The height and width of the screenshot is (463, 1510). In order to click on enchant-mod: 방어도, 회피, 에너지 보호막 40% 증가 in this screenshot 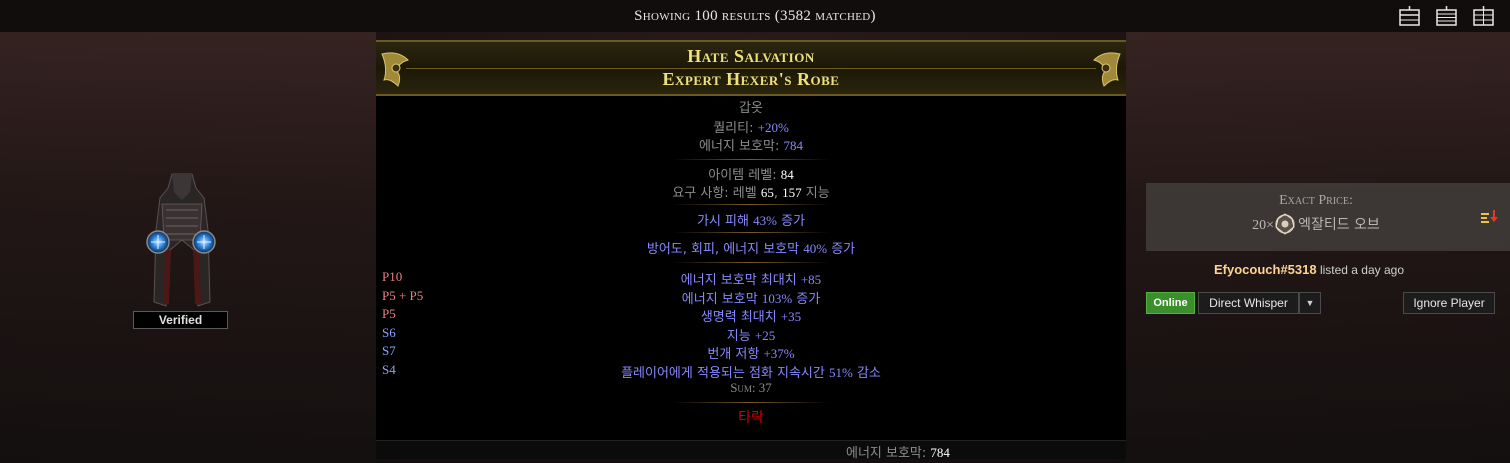, I will do `click(751, 249)`.